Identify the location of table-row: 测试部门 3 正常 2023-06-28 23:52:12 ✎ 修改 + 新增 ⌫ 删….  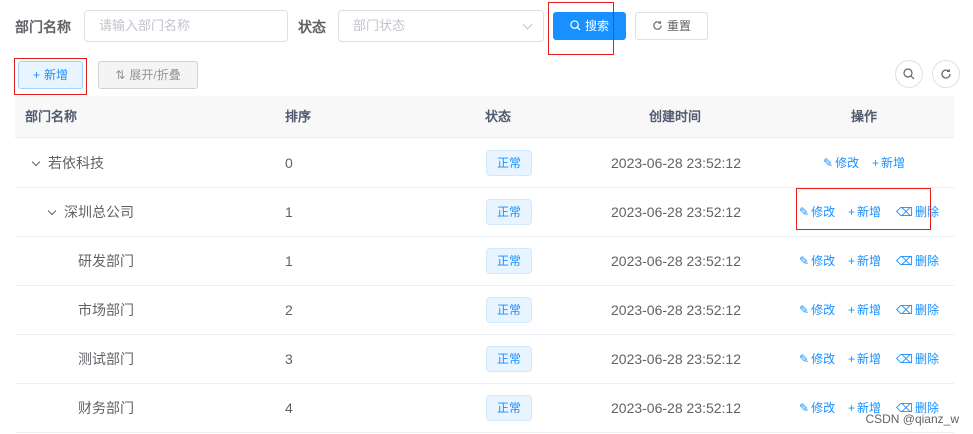
(484, 359).